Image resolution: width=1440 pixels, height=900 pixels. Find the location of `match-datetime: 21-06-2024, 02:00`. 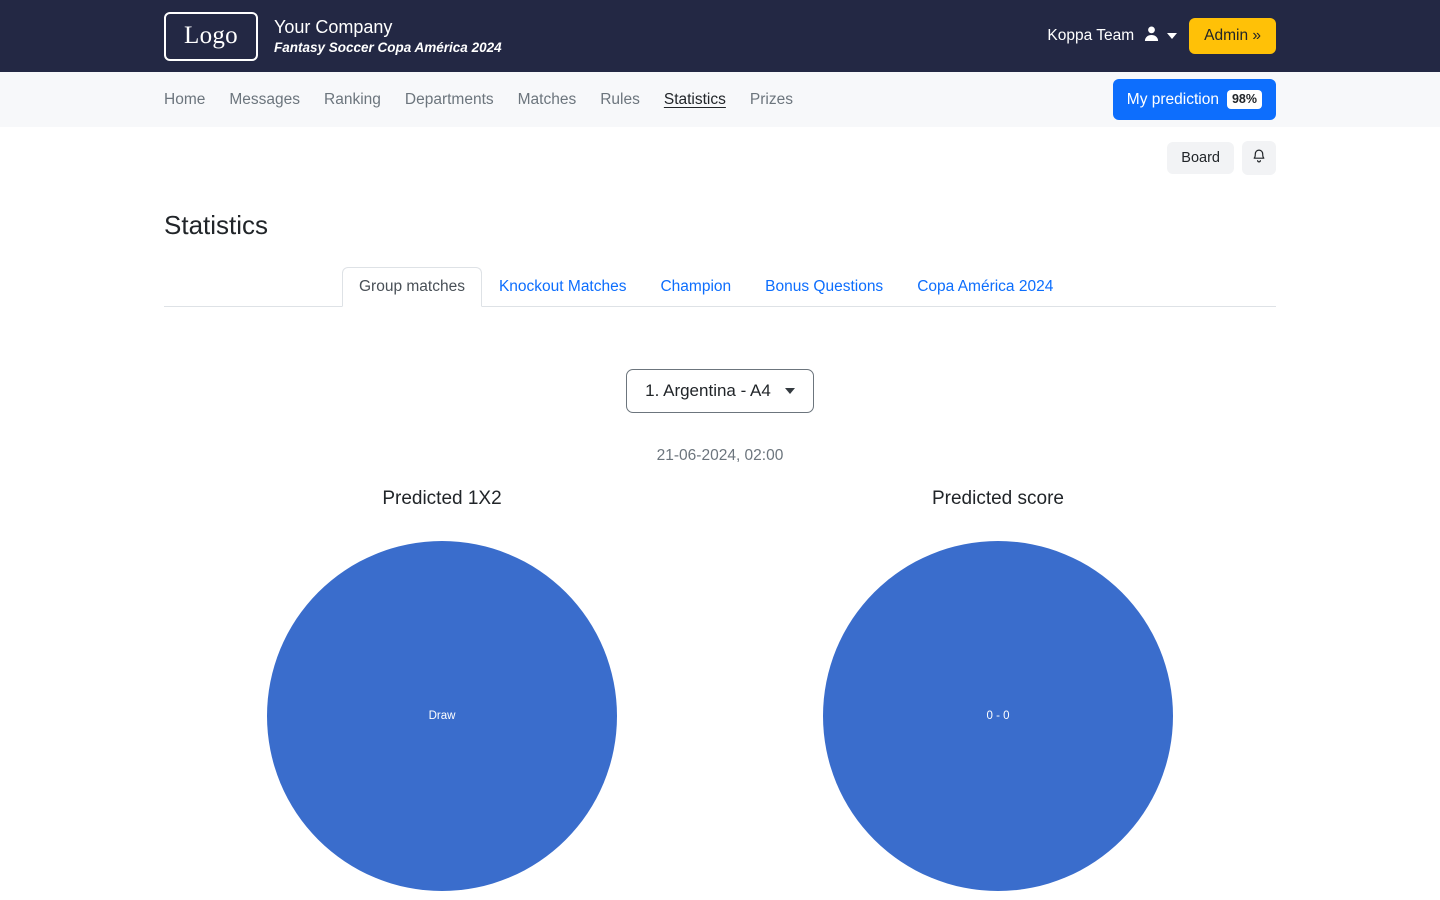

match-datetime: 21-06-2024, 02:00 is located at coordinates (720, 455).